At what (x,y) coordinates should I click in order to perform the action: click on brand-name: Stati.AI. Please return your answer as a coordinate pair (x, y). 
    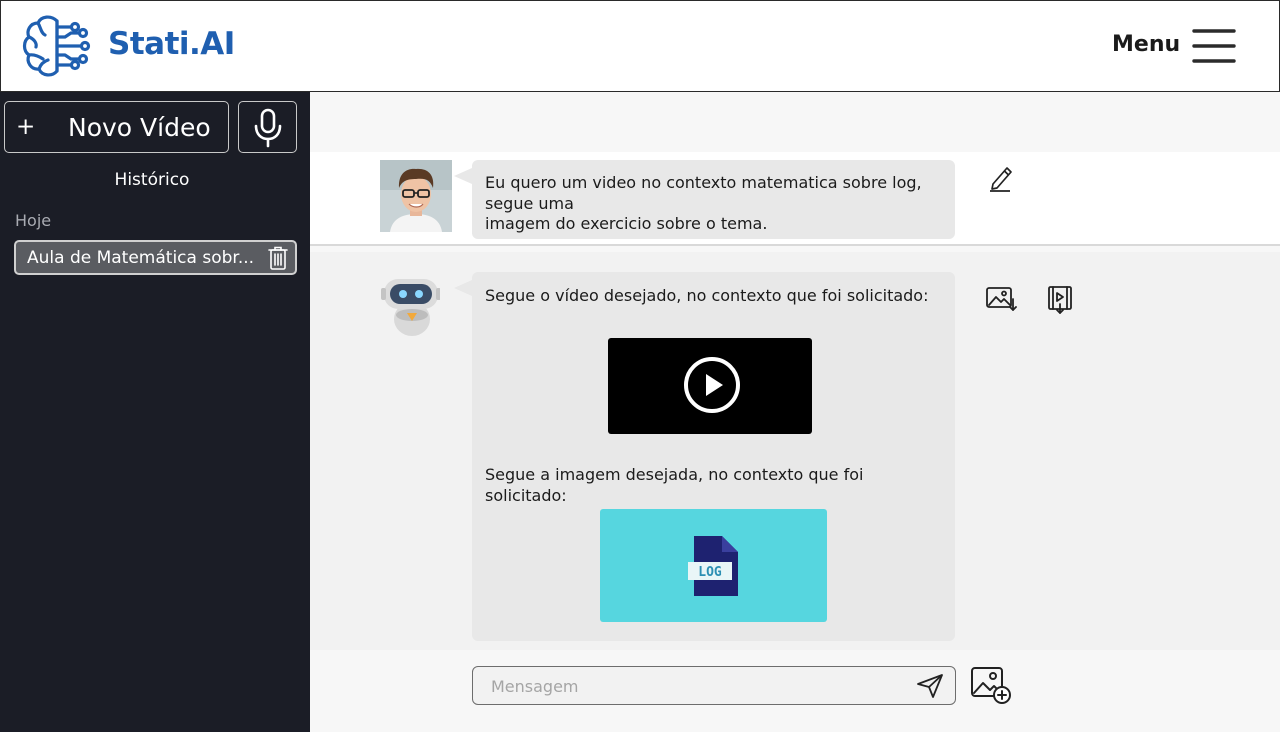
    Looking at the image, I should click on (171, 44).